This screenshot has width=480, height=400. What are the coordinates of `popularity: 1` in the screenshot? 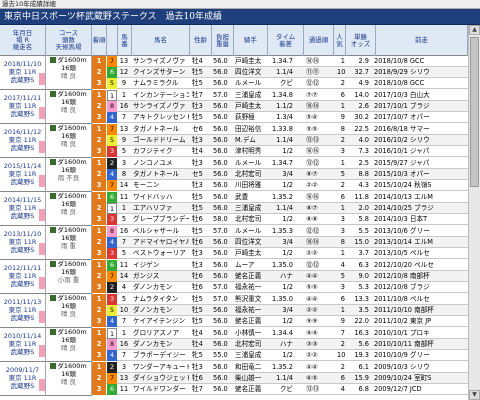 It's located at (342, 106).